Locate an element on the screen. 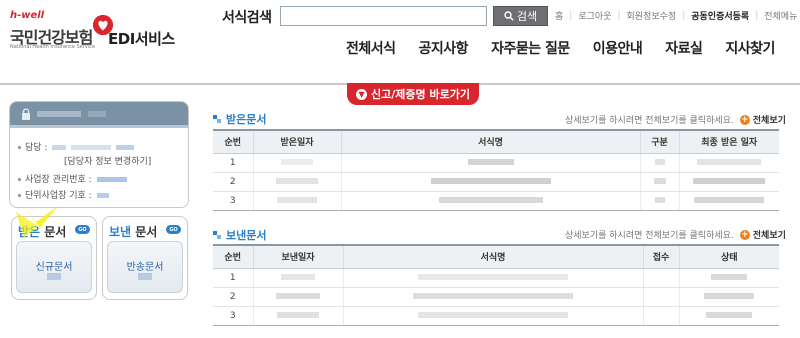 This screenshot has height=338, width=800. report-shortcut-button: ▼ 신고/제증명 바로가기 is located at coordinates (413, 94).